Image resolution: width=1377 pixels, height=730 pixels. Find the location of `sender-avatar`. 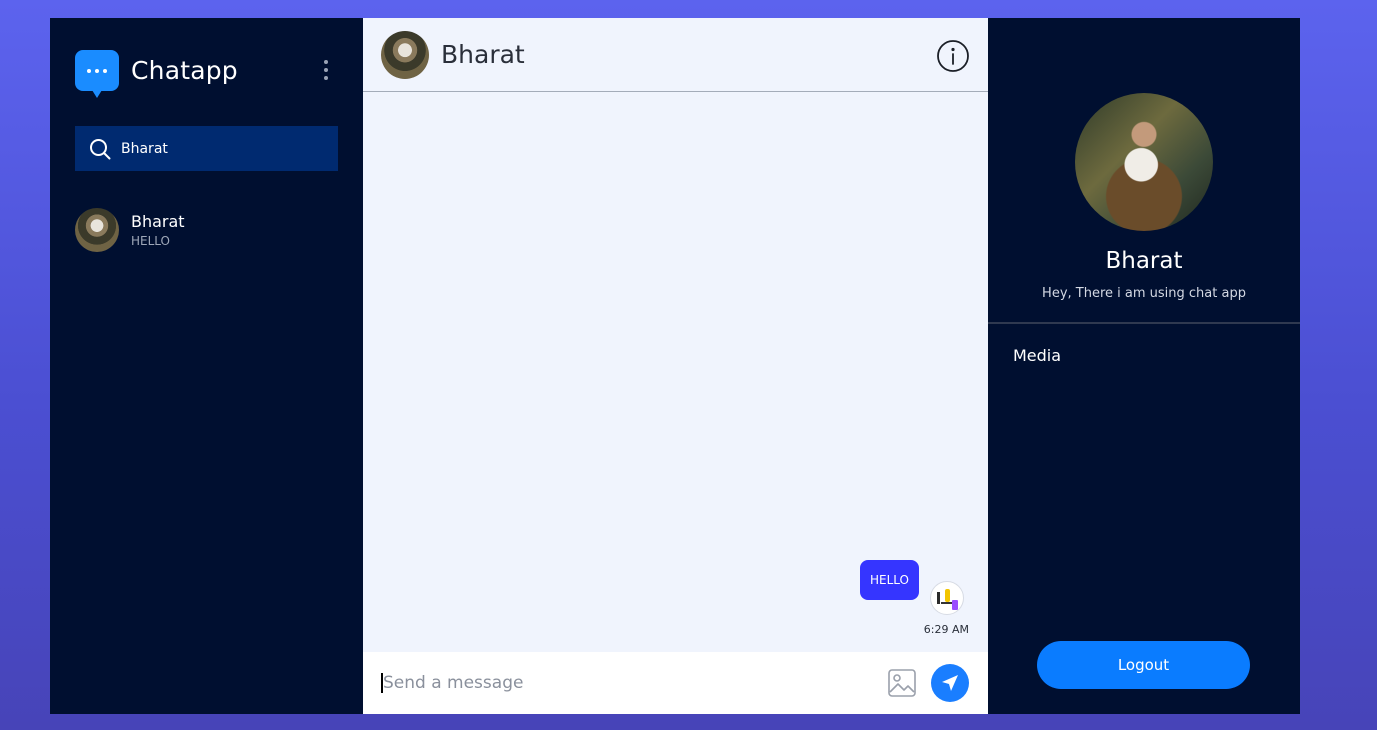

sender-avatar is located at coordinates (947, 598).